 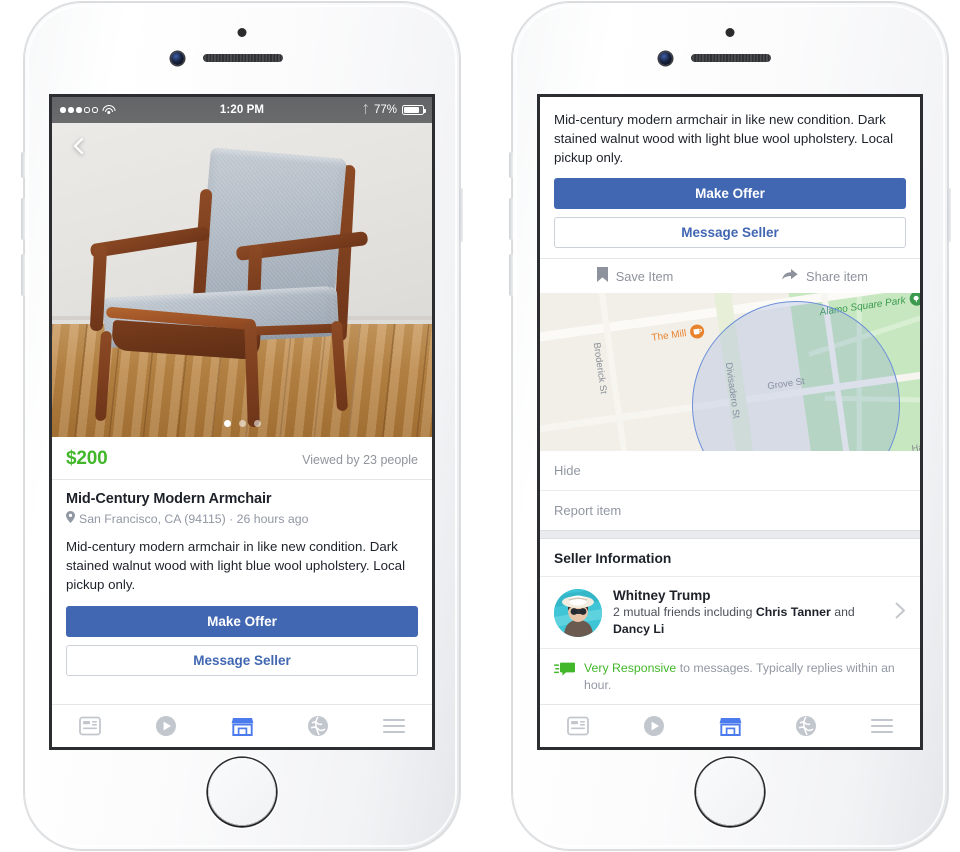 What do you see at coordinates (194, 518) in the screenshot?
I see `location-label: San Francisco, CA (94115) · 26 hours ago` at bounding box center [194, 518].